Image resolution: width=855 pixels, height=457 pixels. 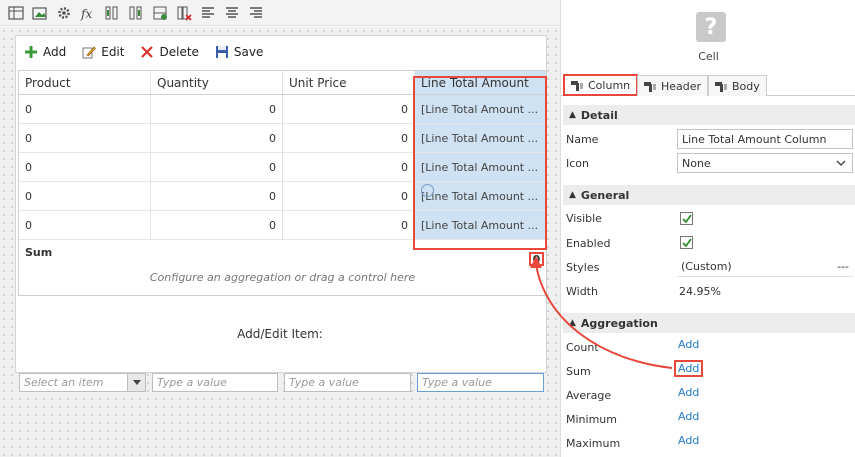 What do you see at coordinates (605, 195) in the screenshot?
I see `general-title: General` at bounding box center [605, 195].